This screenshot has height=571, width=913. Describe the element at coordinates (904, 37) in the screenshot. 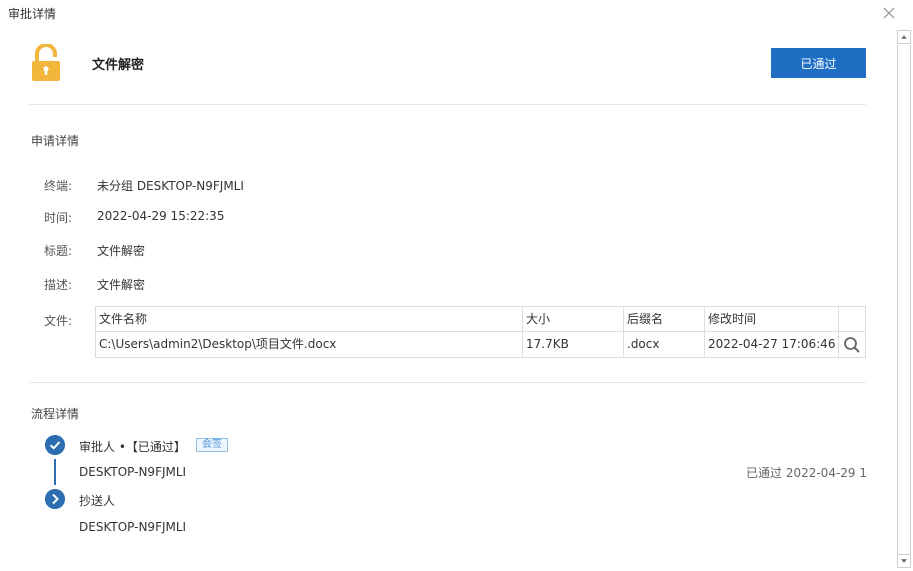

I see `scroll-up-icon` at that location.